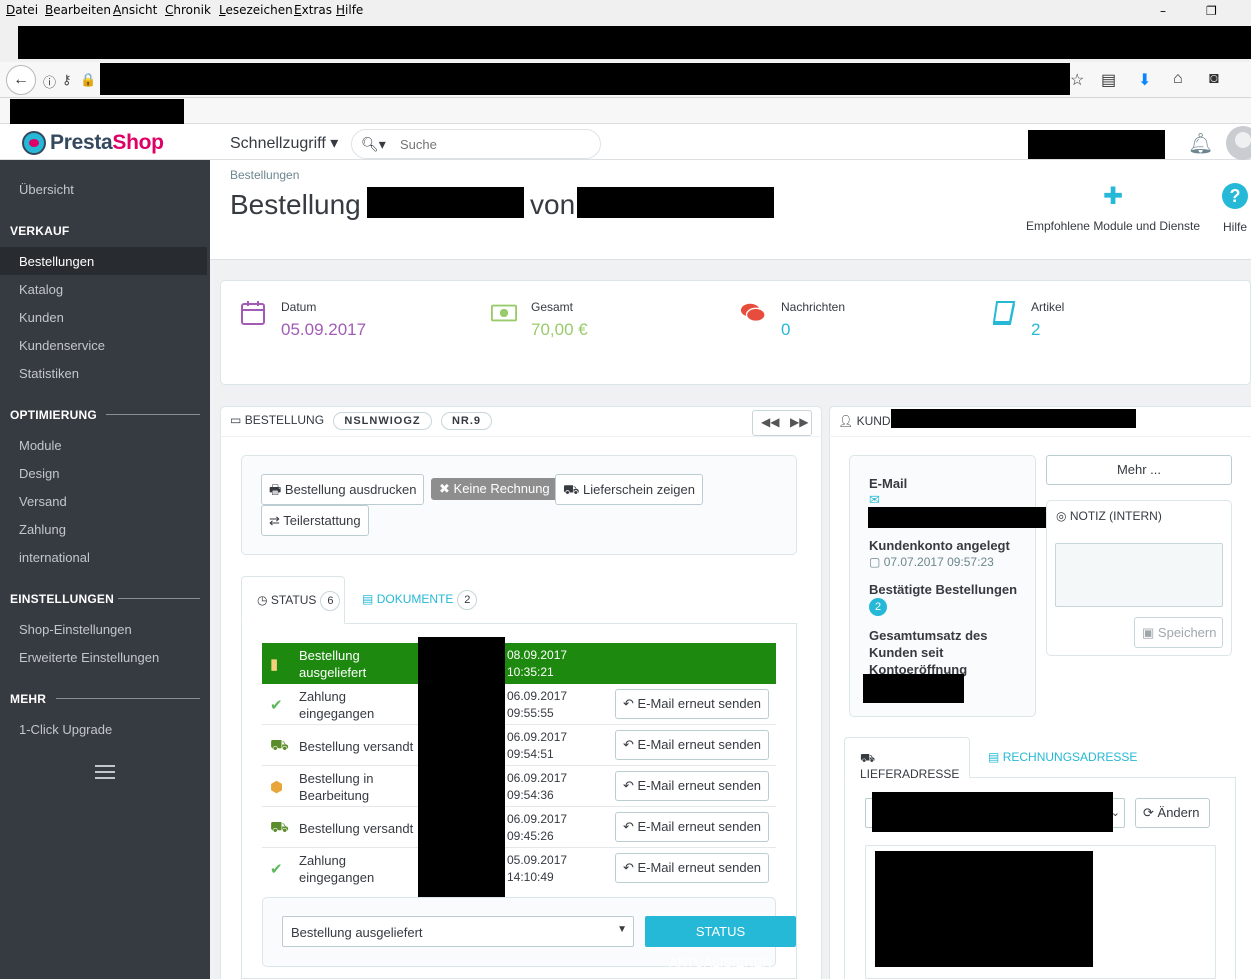 The height and width of the screenshot is (979, 1251). Describe the element at coordinates (56, 261) in the screenshot. I see `sidebar-item-orders: Bestellungen` at that location.